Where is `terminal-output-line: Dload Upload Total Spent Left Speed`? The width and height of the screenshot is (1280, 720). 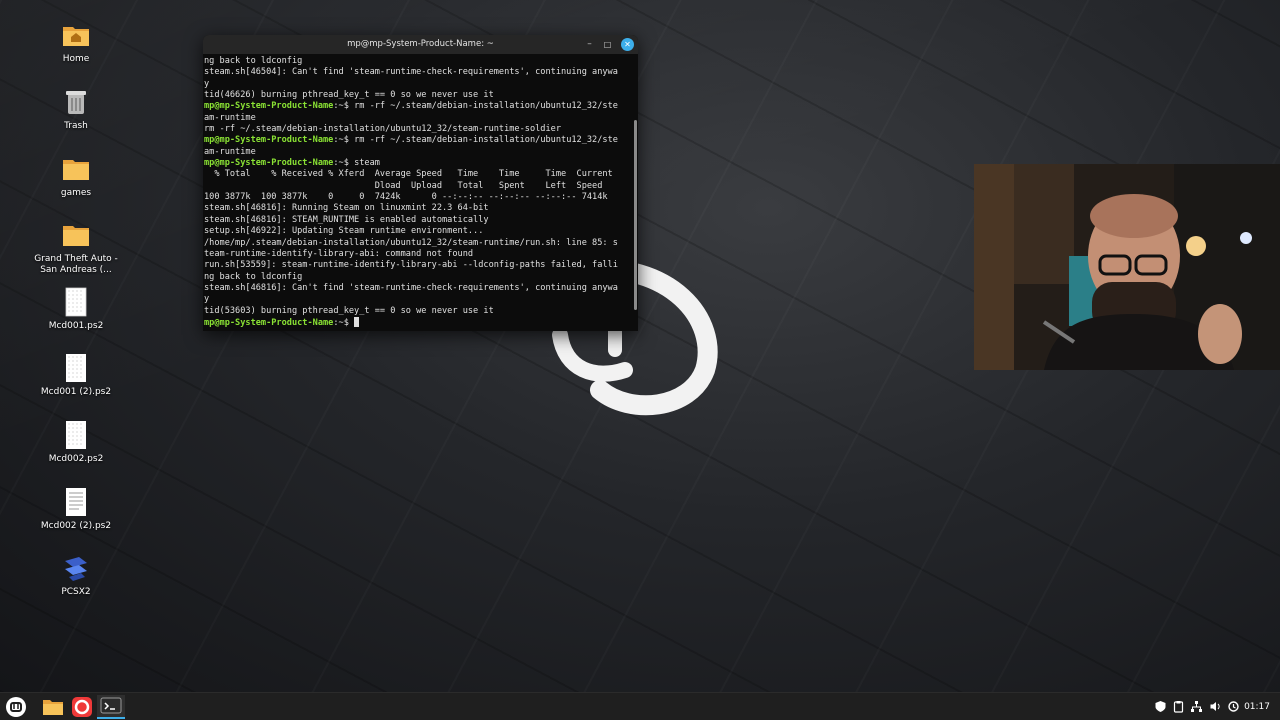
terminal-output-line: Dload Upload Total Spent Left Speed is located at coordinates (417, 186).